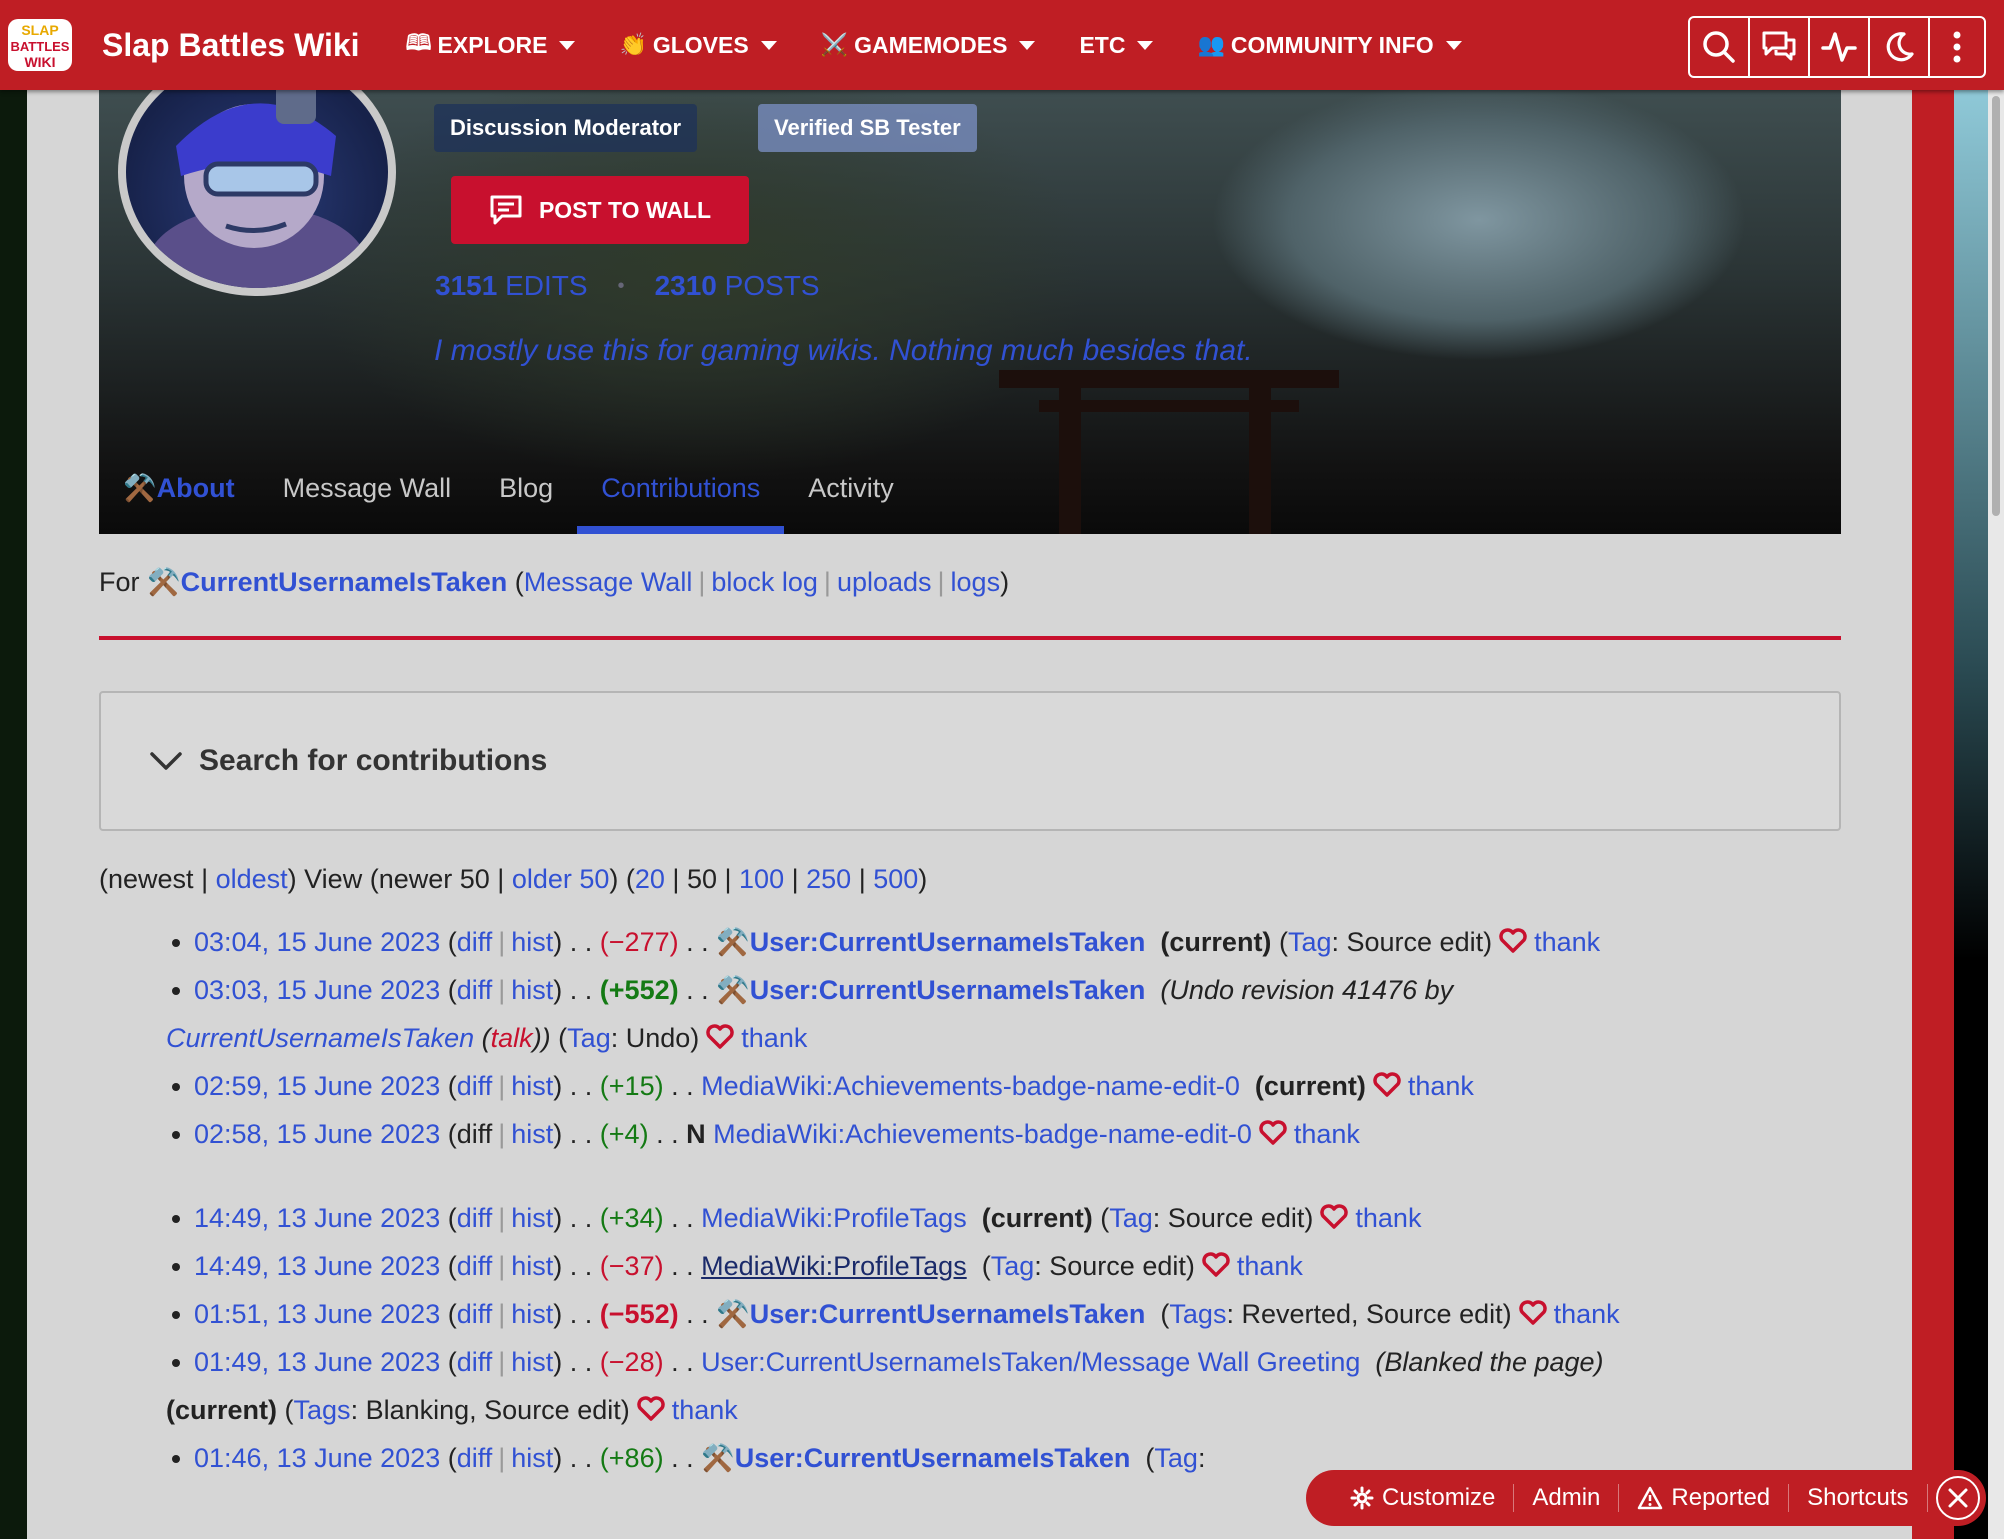 This screenshot has height=1539, width=2004. What do you see at coordinates (317, 1458) in the screenshot?
I see `revision-time-link: 01:46, 13 June 2023` at bounding box center [317, 1458].